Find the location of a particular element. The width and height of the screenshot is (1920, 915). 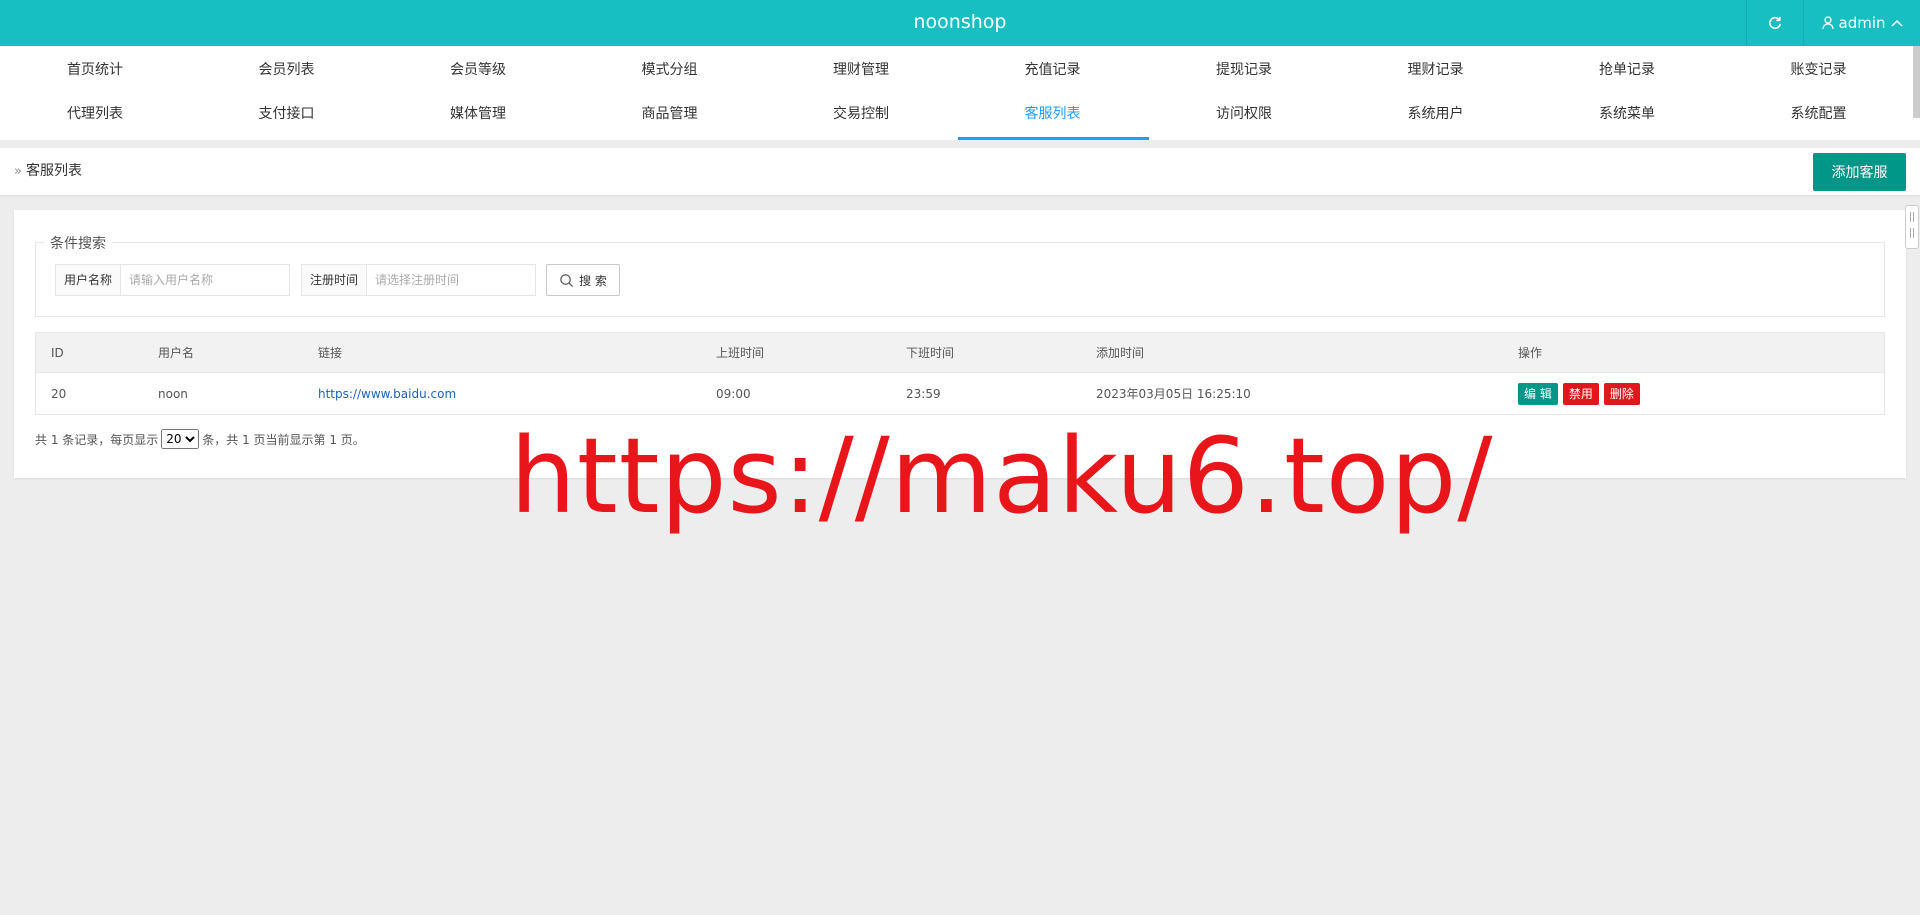

username-search-field: 用户名称 is located at coordinates (172, 280).